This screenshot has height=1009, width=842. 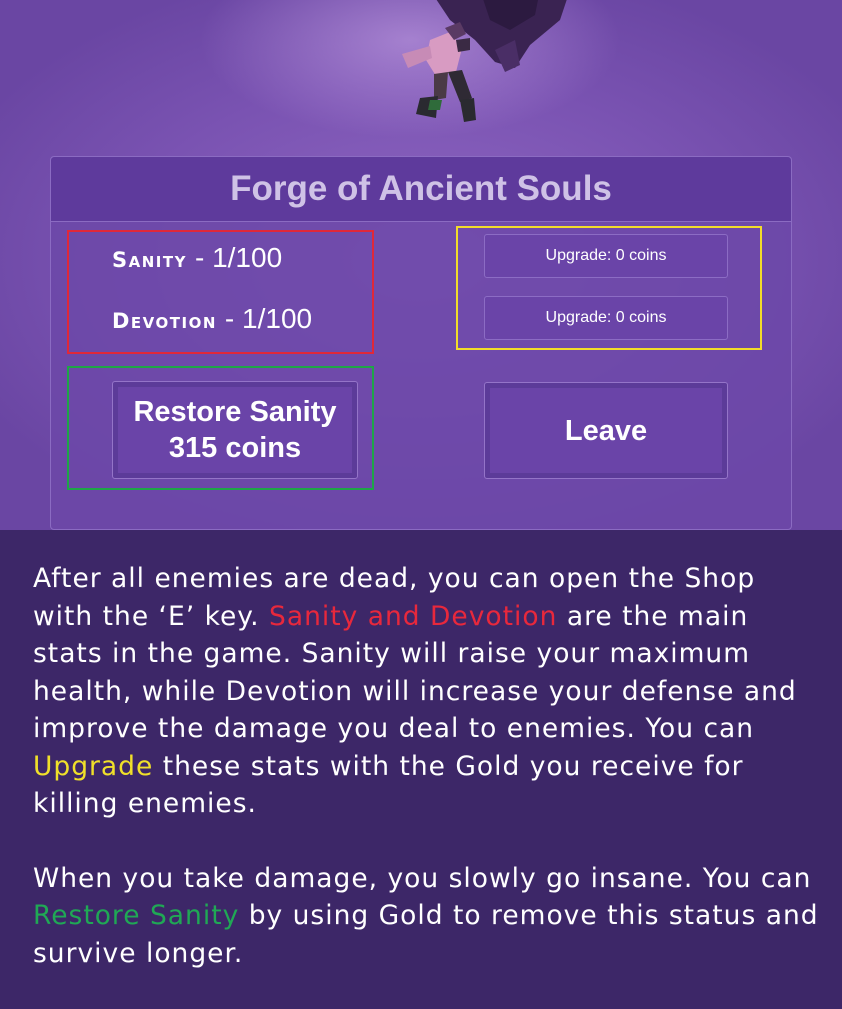 I want to click on shop-title: Forge of Ancient Souls, so click(x=421, y=188).